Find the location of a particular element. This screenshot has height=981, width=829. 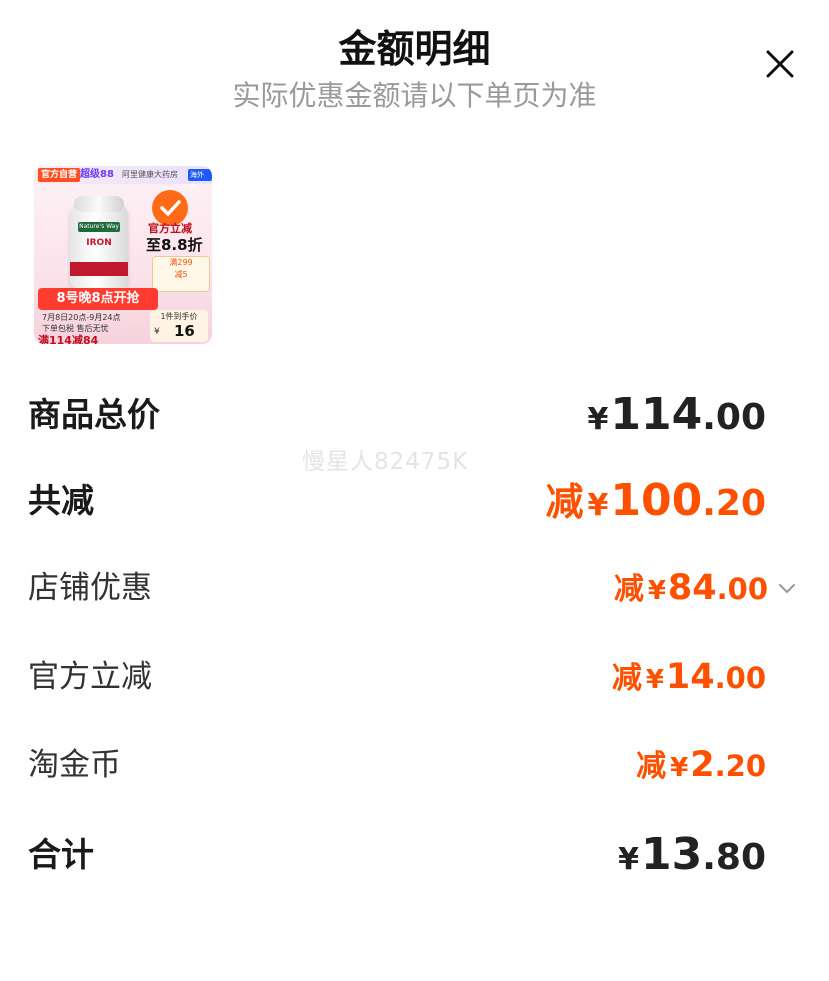

store-discount-currency: ¥ is located at coordinates (656, 591).